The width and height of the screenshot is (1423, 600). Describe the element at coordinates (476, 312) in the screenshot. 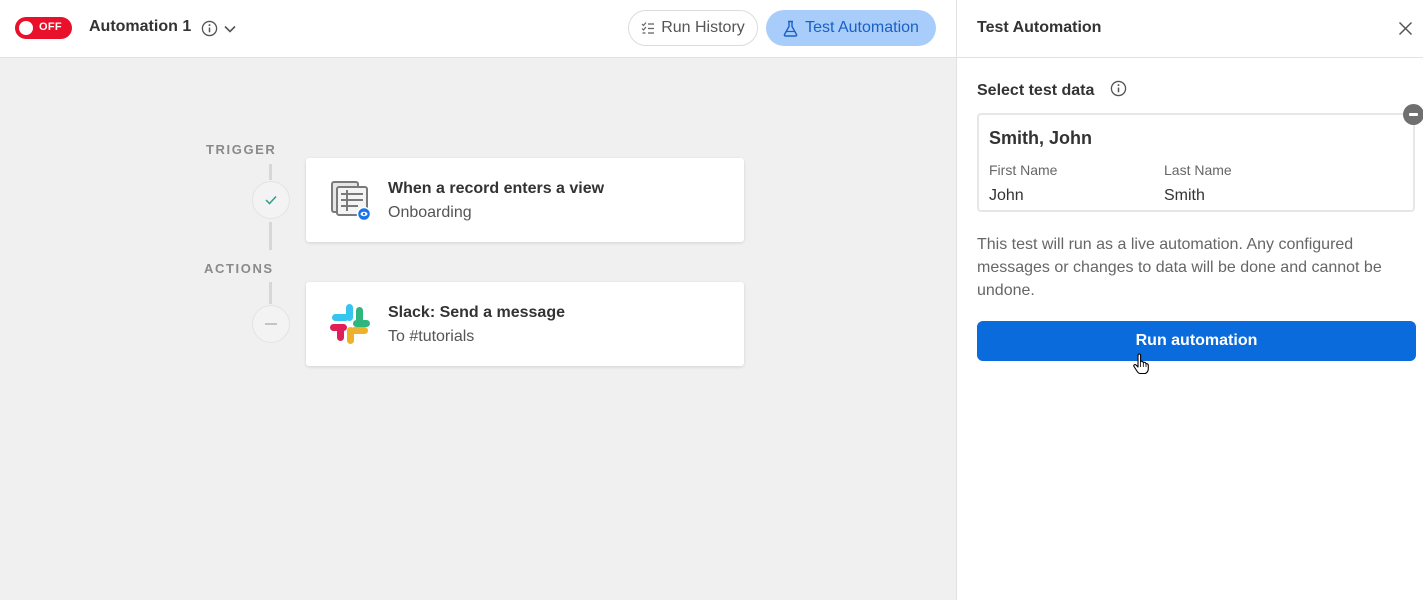

I see `action-card-title: Slack: Send a message` at that location.